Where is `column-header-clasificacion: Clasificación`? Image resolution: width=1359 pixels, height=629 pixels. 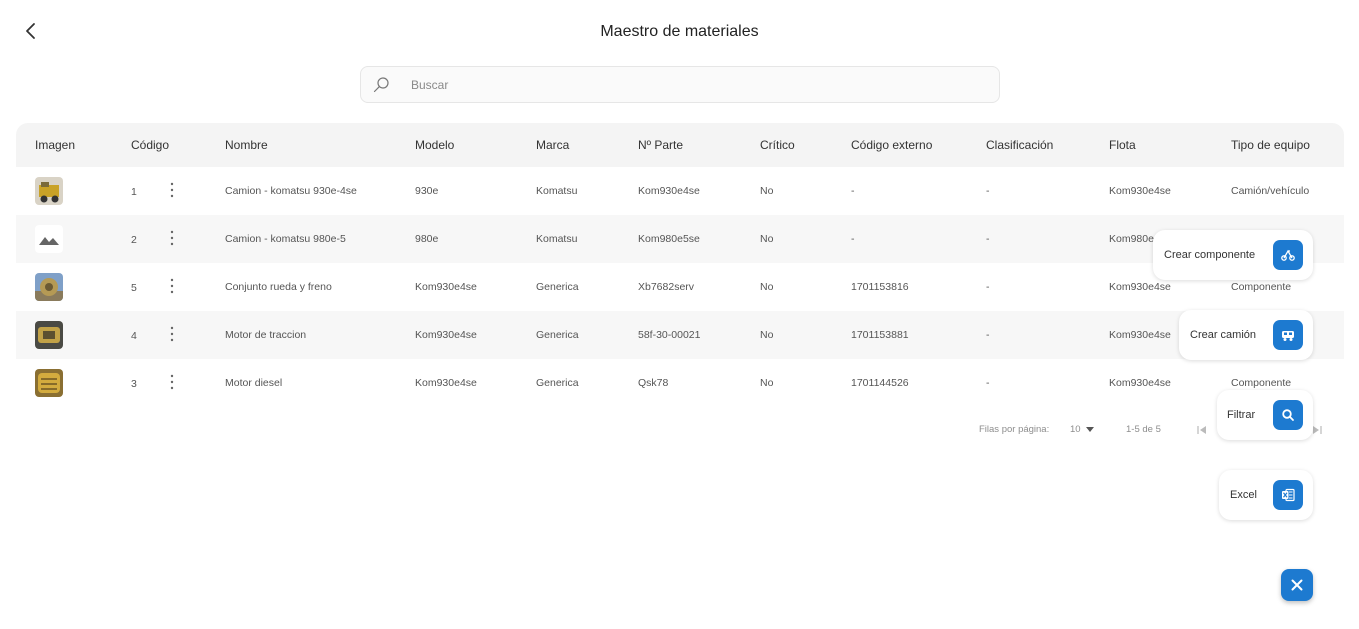
column-header-clasificacion: Clasificación is located at coordinates (1019, 145).